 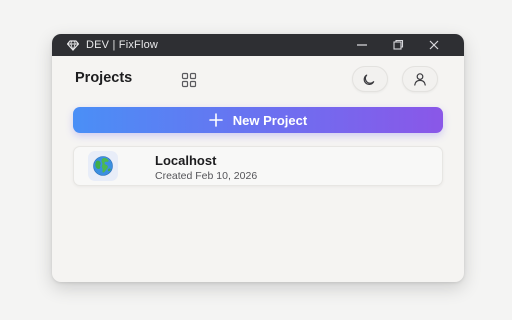 What do you see at coordinates (104, 78) in the screenshot?
I see `page-title: Projects` at bounding box center [104, 78].